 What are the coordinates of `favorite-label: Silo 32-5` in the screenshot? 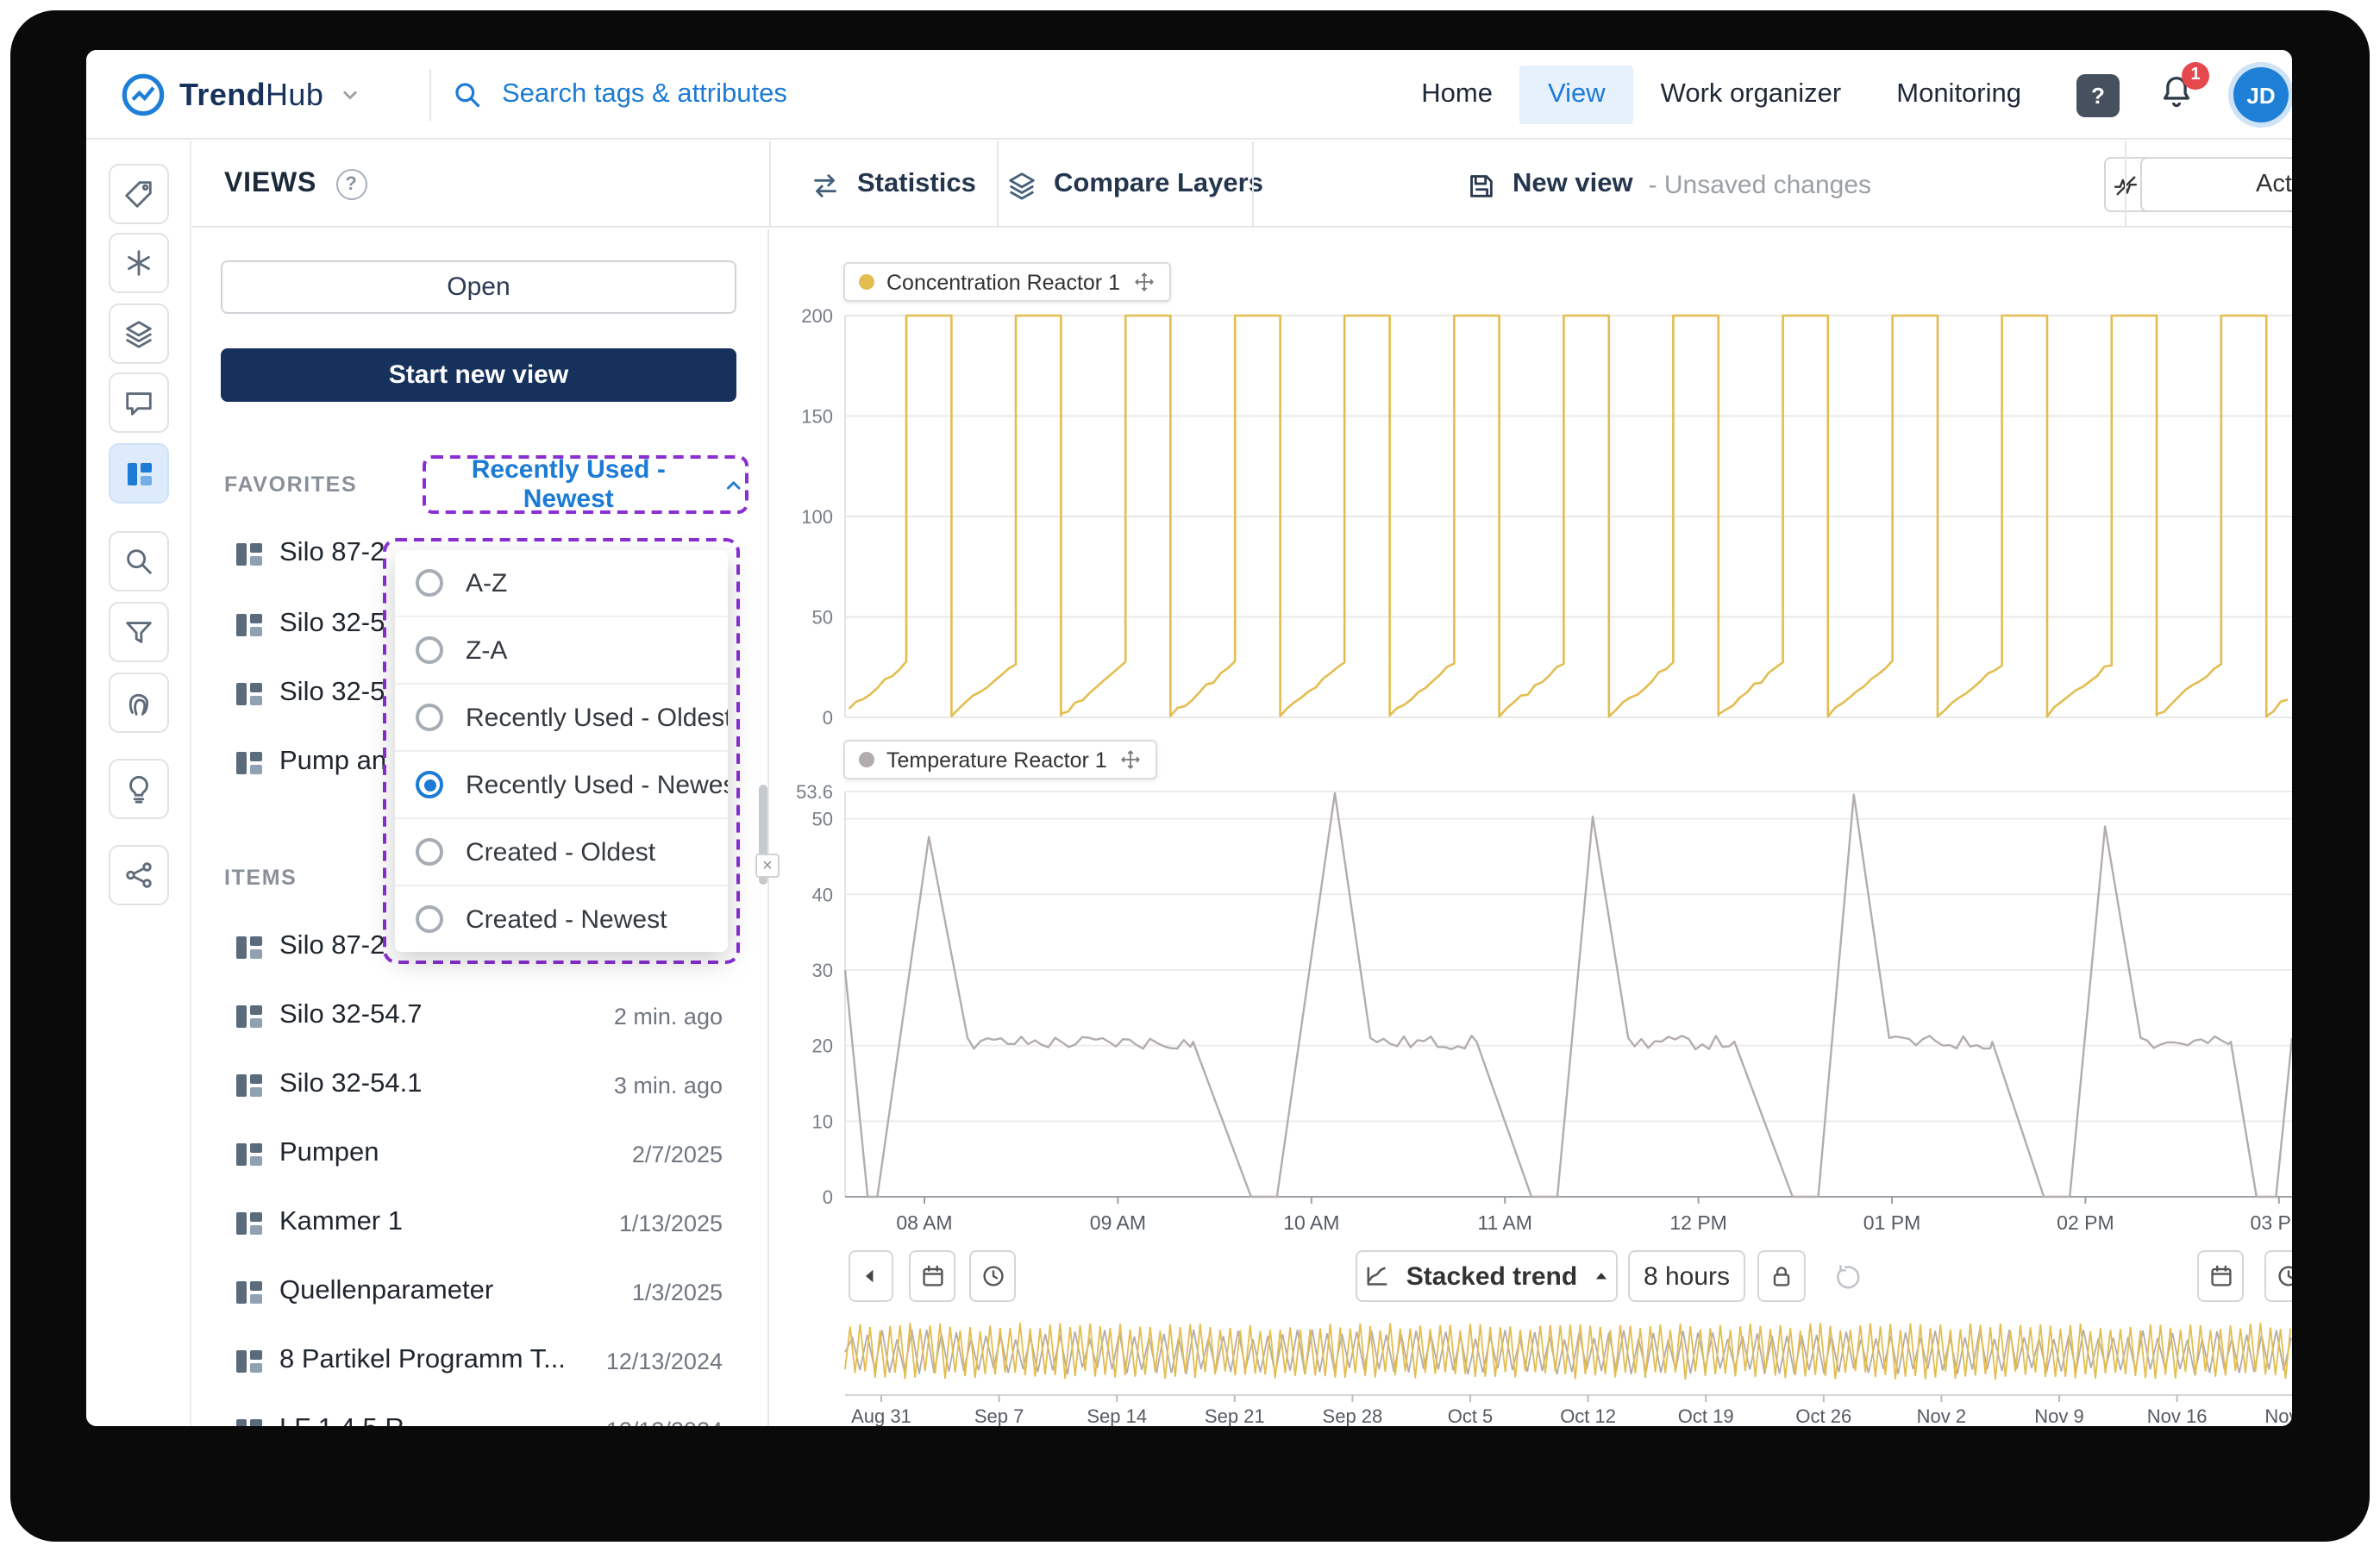 It's located at (332, 693).